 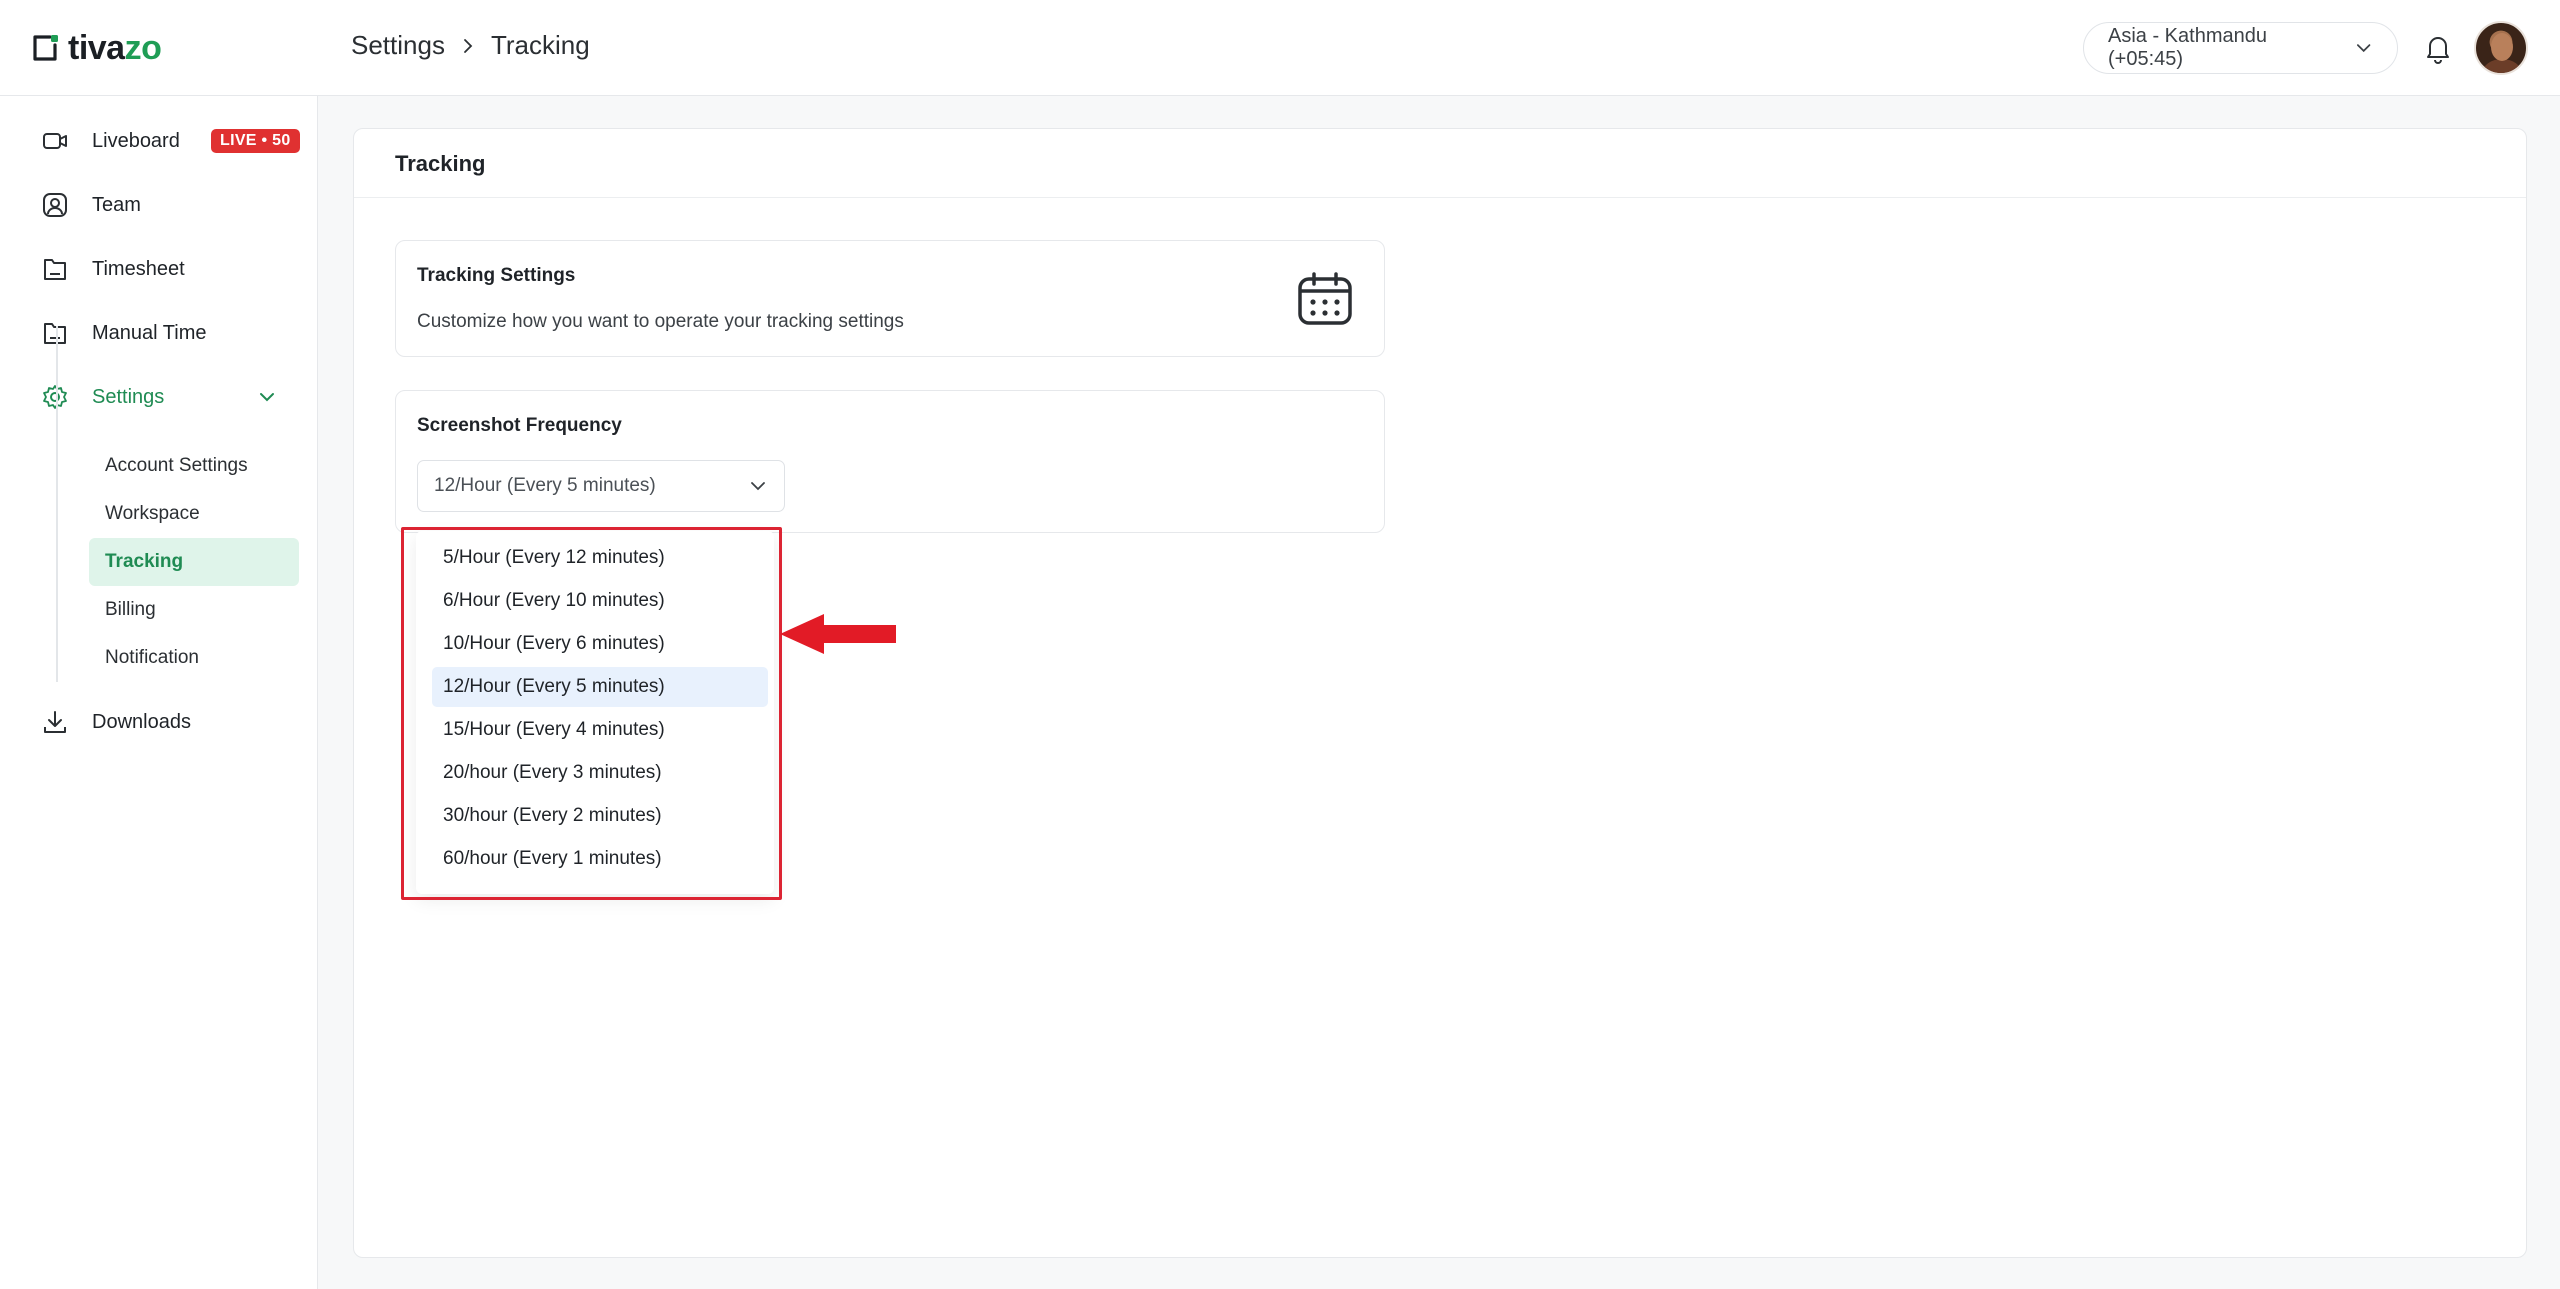 What do you see at coordinates (116, 204) in the screenshot?
I see `sidebar-item-label: Team` at bounding box center [116, 204].